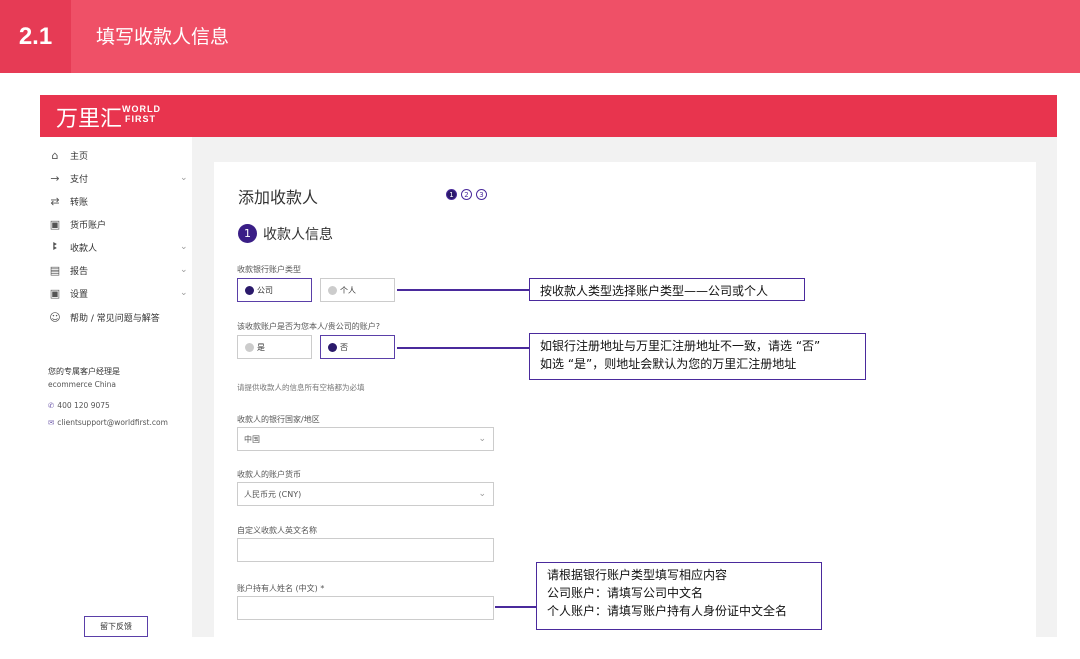 The height and width of the screenshot is (659, 1080). What do you see at coordinates (117, 178) in the screenshot?
I see `sidebar-item-pay: → 支付 ⌄` at bounding box center [117, 178].